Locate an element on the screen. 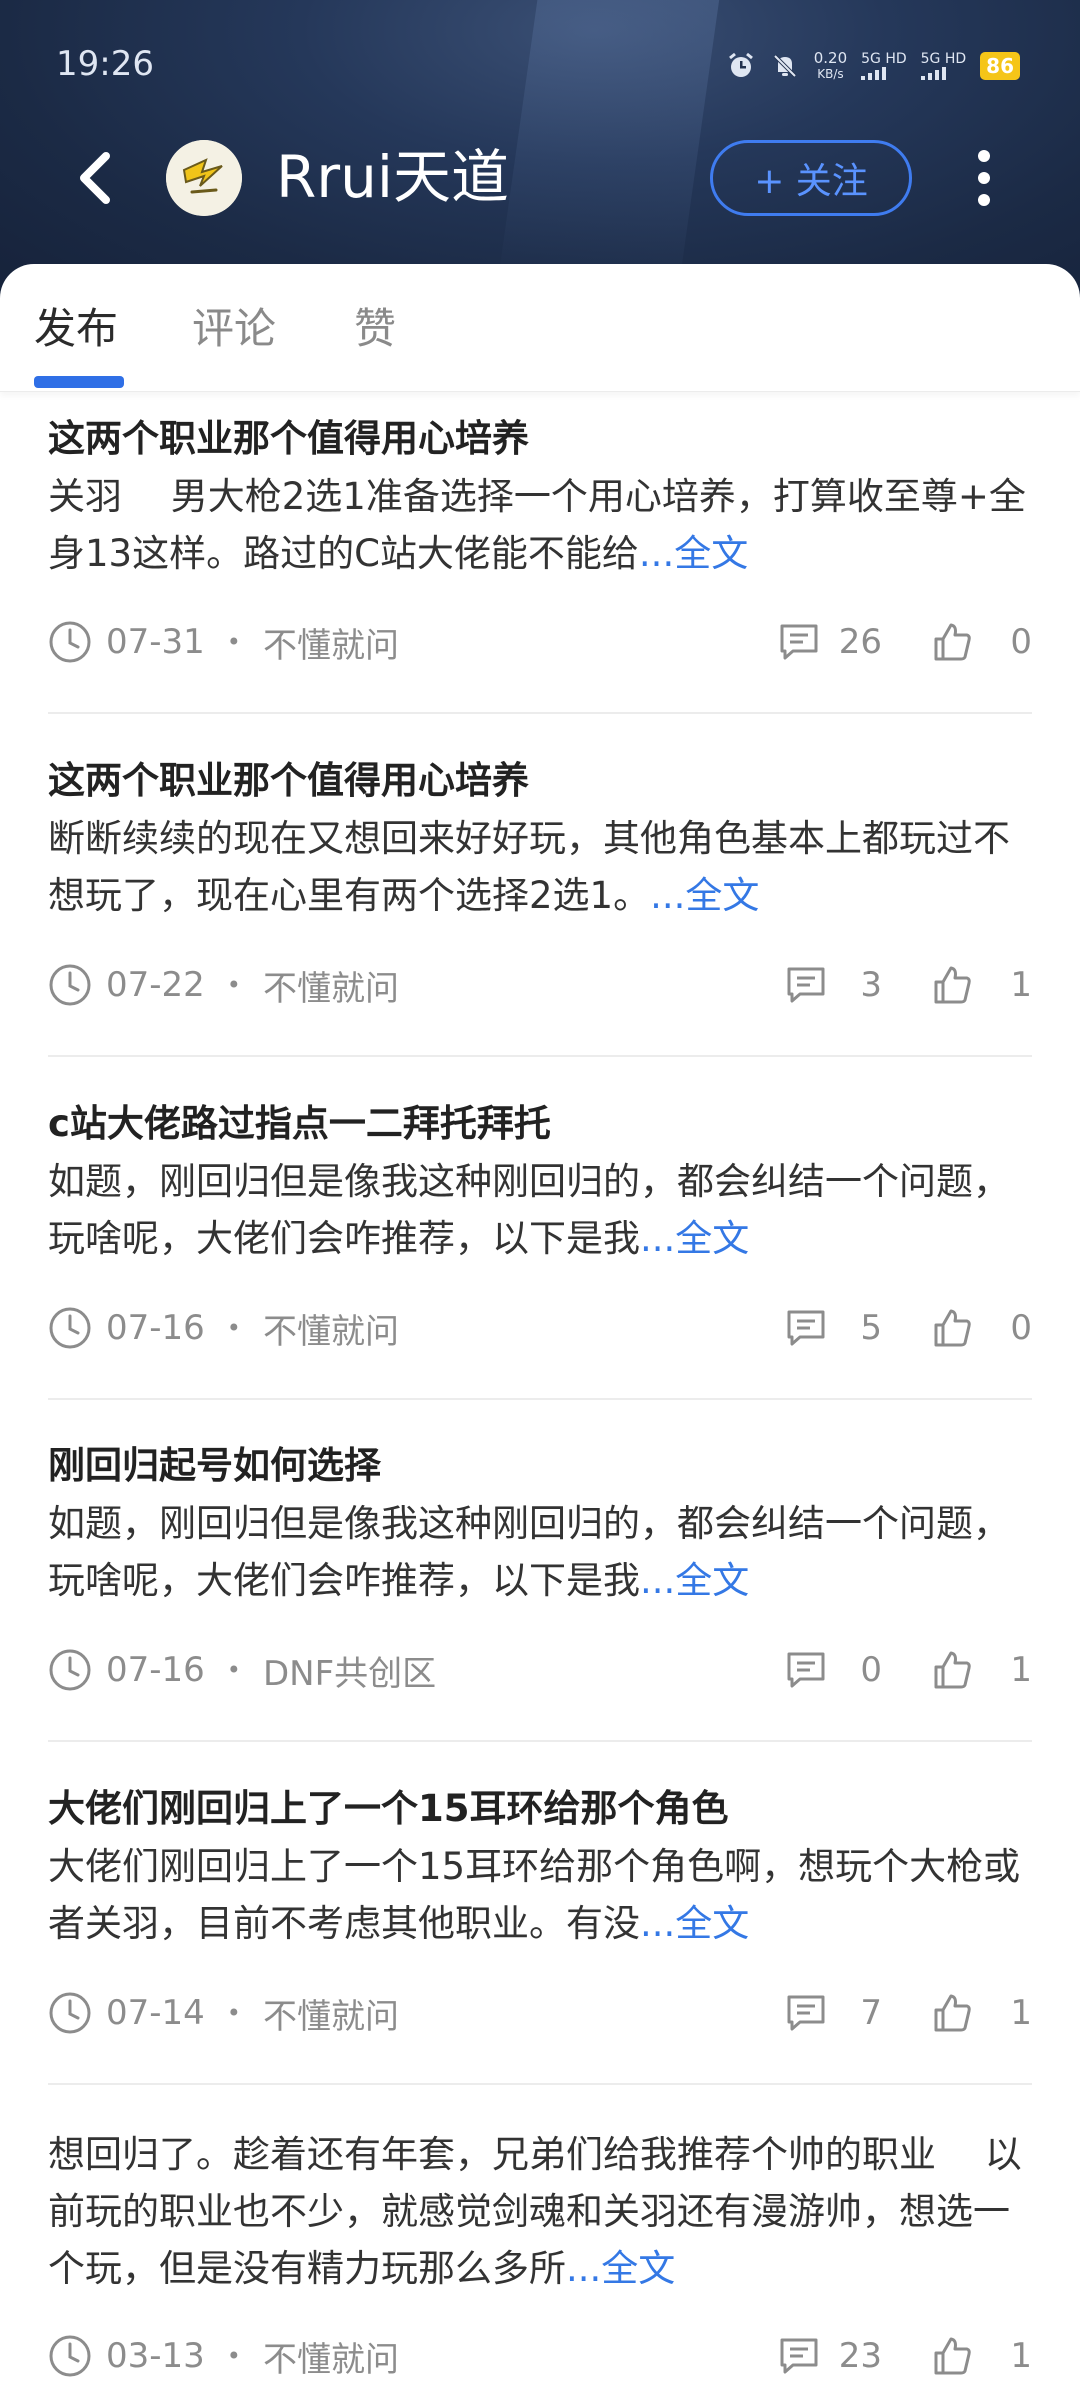  profile-name: Rrui天道 is located at coordinates (393, 177).